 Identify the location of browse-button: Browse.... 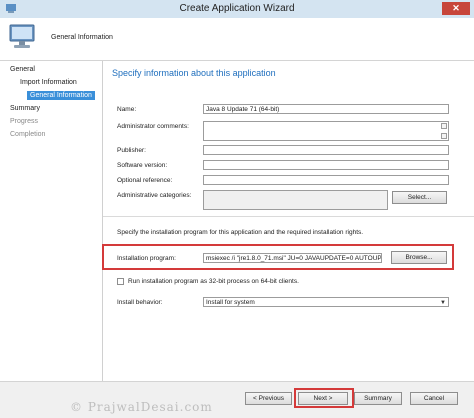
(419, 257).